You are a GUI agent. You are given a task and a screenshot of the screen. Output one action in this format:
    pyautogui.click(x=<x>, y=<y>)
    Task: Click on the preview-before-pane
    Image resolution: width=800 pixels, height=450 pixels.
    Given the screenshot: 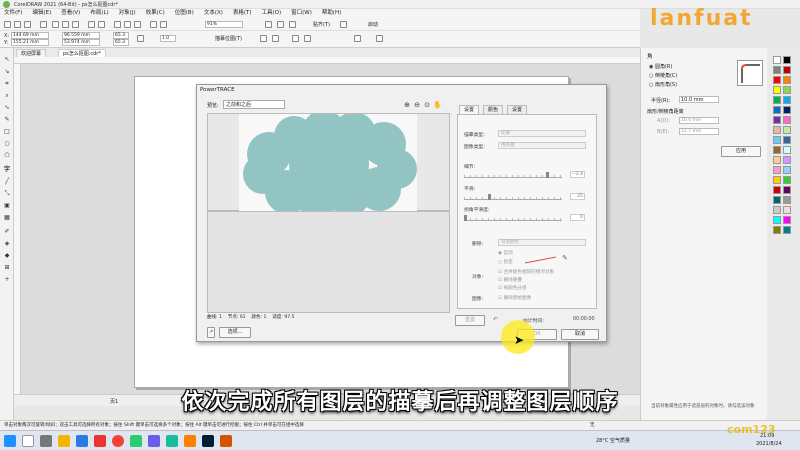 What is the action you would take?
    pyautogui.click(x=328, y=164)
    